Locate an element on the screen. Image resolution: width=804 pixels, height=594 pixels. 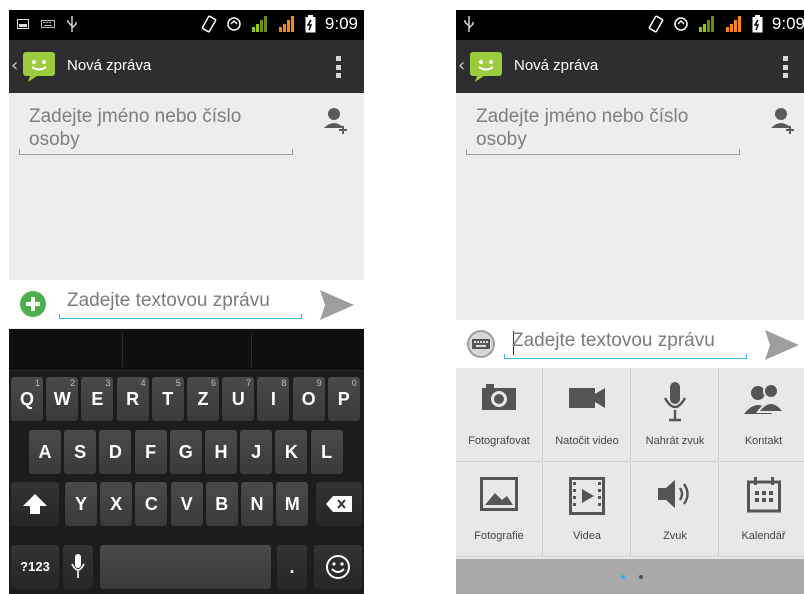
key-e: E3 is located at coordinates (97, 399).